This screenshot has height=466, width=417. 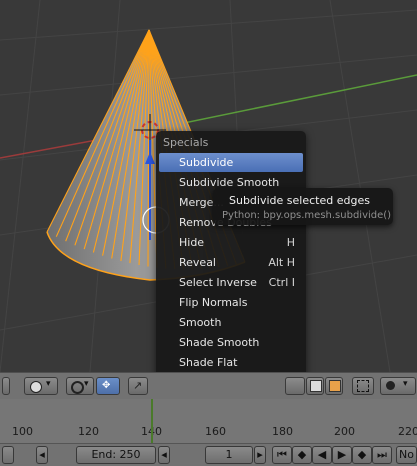 What do you see at coordinates (192, 242) in the screenshot?
I see `menu-item-label: Hide` at bounding box center [192, 242].